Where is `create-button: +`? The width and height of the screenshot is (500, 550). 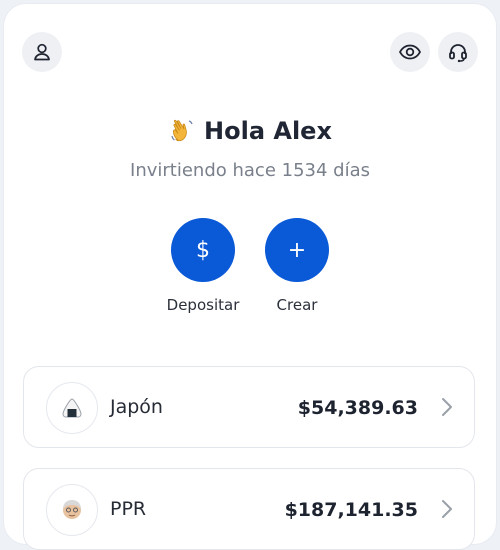 create-button: + is located at coordinates (297, 250).